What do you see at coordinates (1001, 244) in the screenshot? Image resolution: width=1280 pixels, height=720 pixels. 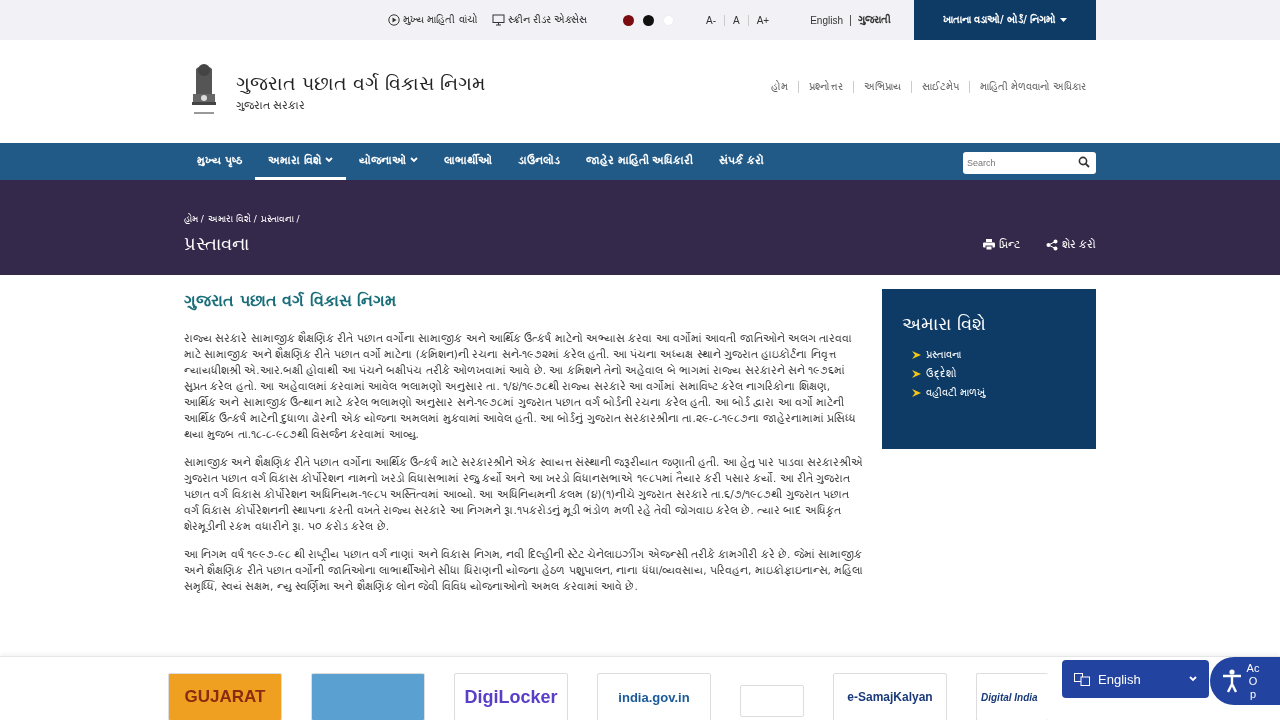 I see `print-link: પ્રિન્ટ` at bounding box center [1001, 244].